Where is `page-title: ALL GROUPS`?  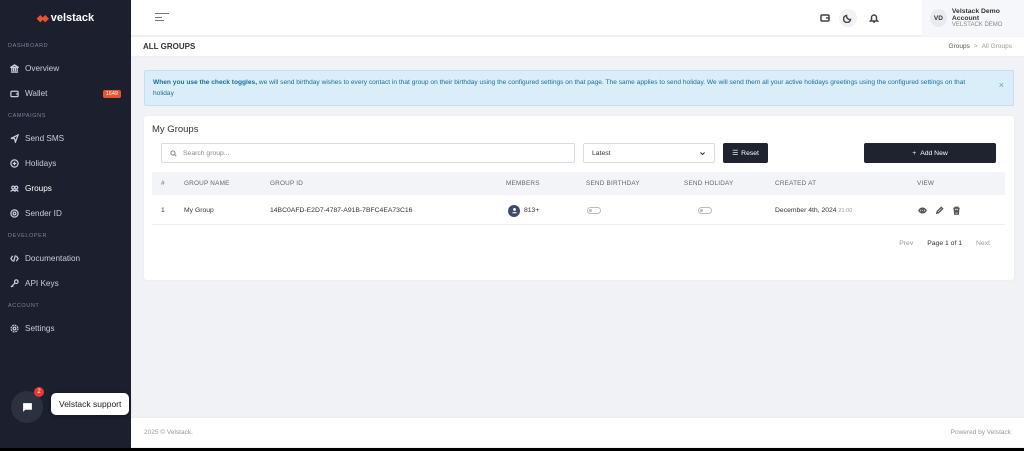 page-title: ALL GROUPS is located at coordinates (169, 46).